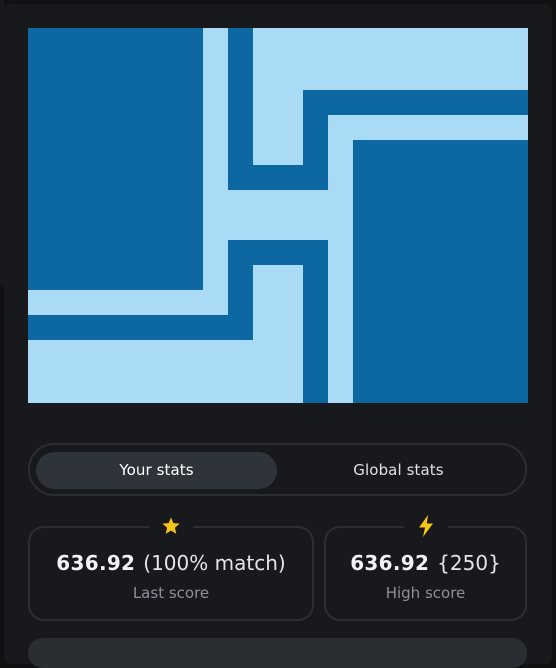  I want to click on stats-tab-switcher: Your stats Global stats, so click(277, 469).